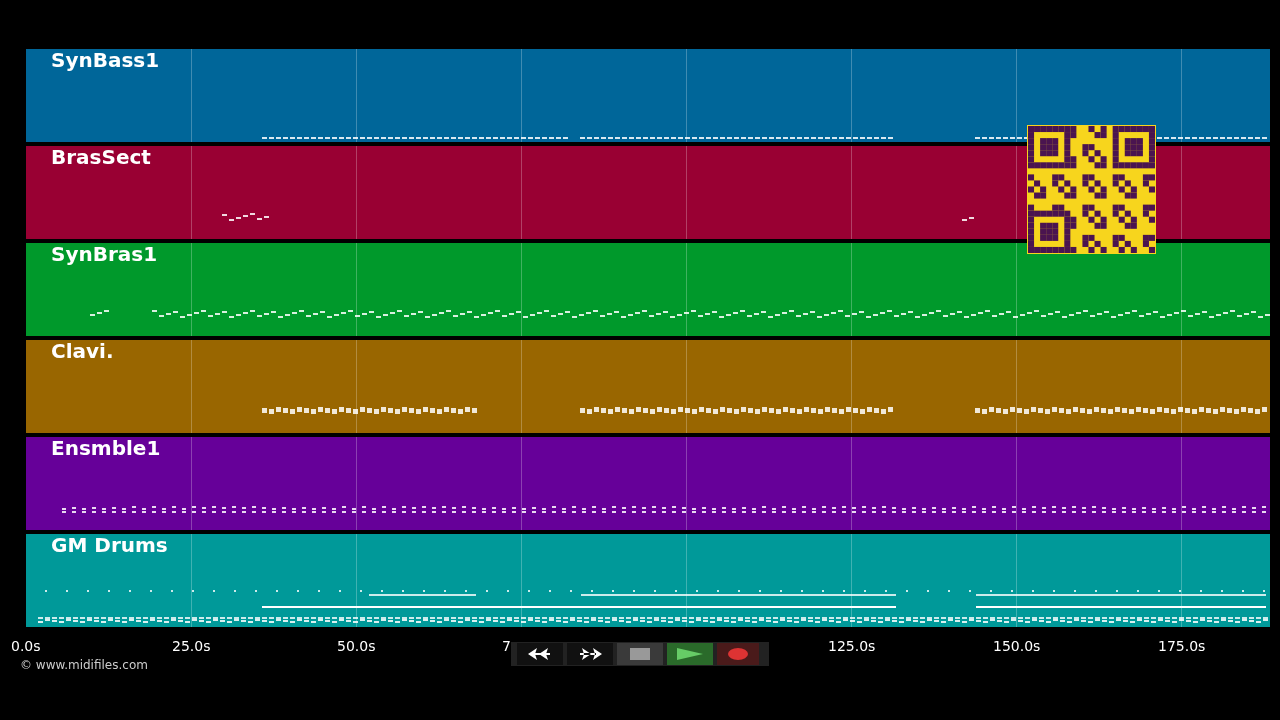  What do you see at coordinates (1091, 189) in the screenshot?
I see `qr-code-icon` at bounding box center [1091, 189].